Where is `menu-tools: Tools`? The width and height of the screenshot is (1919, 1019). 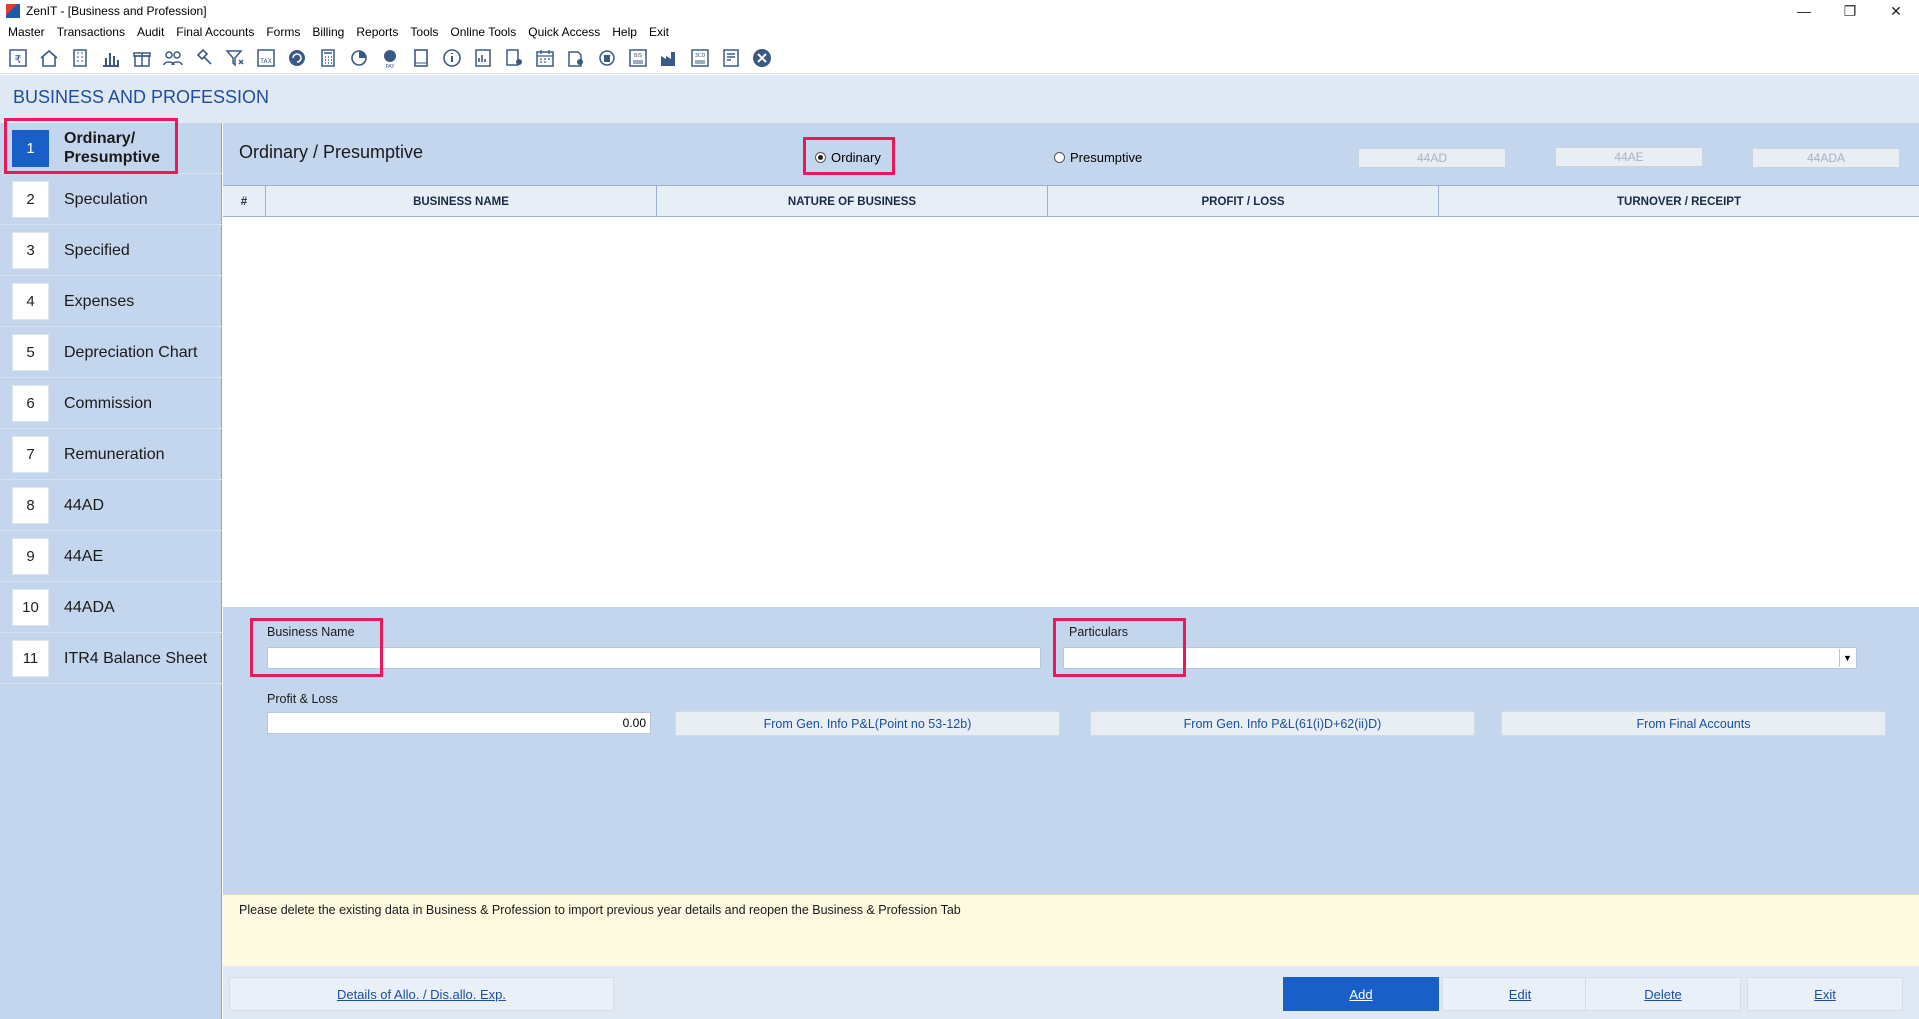 menu-tools: Tools is located at coordinates (424, 32).